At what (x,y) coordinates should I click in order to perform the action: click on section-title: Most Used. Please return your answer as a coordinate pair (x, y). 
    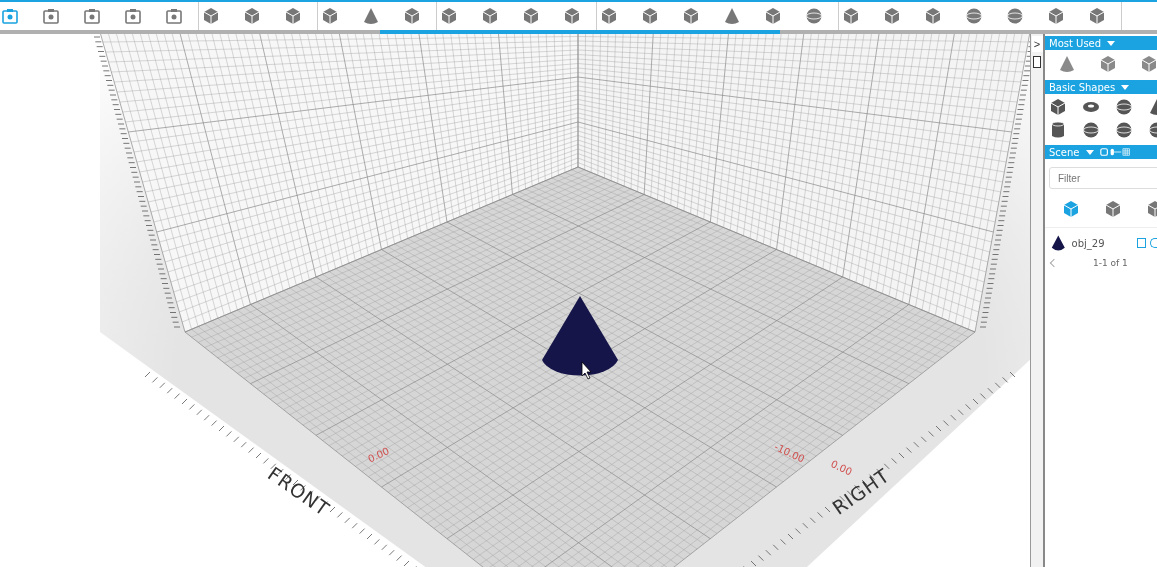
    Looking at the image, I should click on (1075, 43).